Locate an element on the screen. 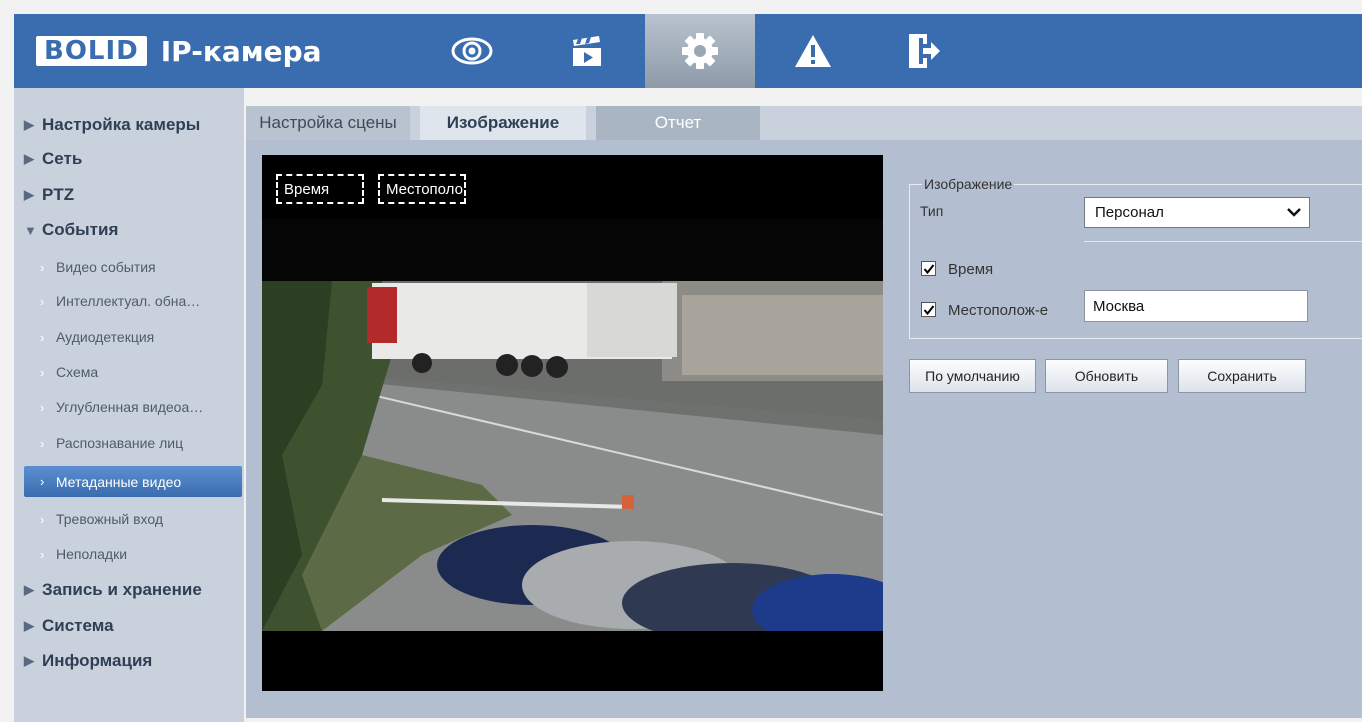 The height and width of the screenshot is (722, 1362). sidebar-item-alarm-input: › Тревожный вход is located at coordinates (129, 519).